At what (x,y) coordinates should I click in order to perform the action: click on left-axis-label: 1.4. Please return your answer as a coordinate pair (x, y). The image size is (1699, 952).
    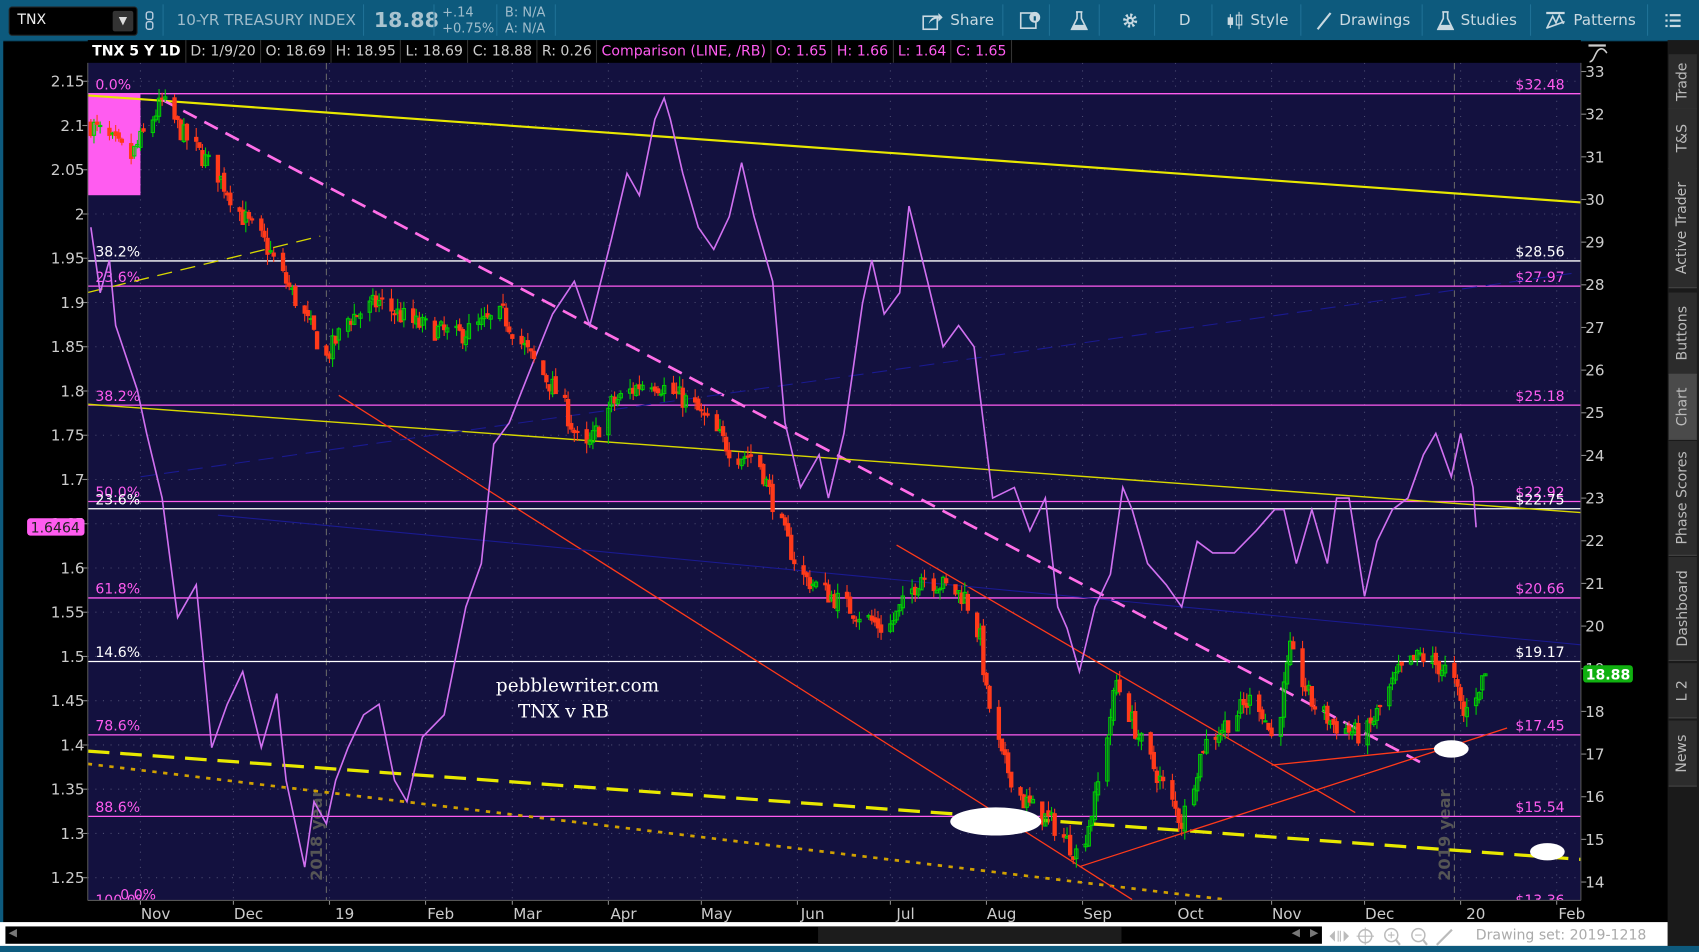
    Looking at the image, I should click on (72, 745).